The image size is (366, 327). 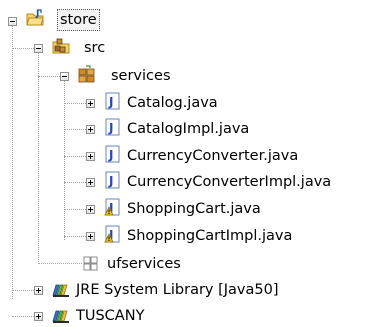 I want to click on tree-node-label: services, so click(x=141, y=76).